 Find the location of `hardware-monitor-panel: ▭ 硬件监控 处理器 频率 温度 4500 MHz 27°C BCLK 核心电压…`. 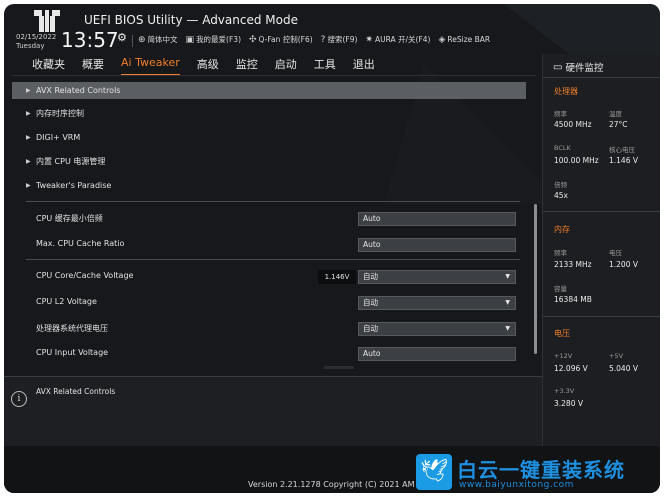

hardware-monitor-panel: ▭ 硬件监控 处理器 频率 温度 4500 MHz 27°C BCLK 核心电压… is located at coordinates (601, 250).